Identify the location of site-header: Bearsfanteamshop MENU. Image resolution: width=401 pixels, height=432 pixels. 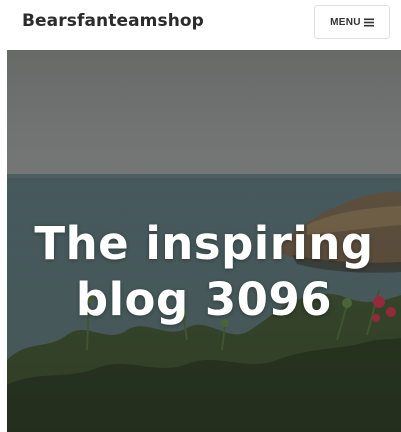
(200, 23).